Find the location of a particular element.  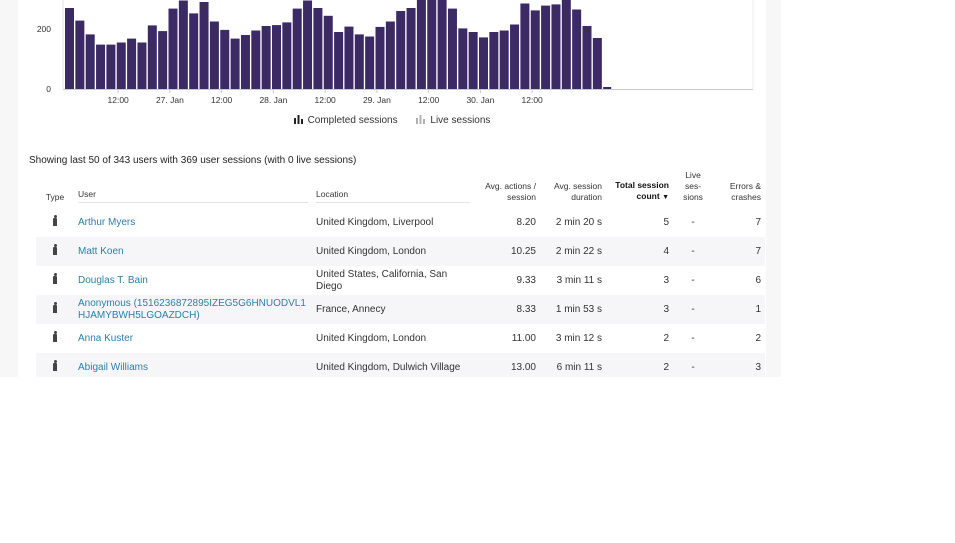

header-avg-actions-line2: session is located at coordinates (521, 197).